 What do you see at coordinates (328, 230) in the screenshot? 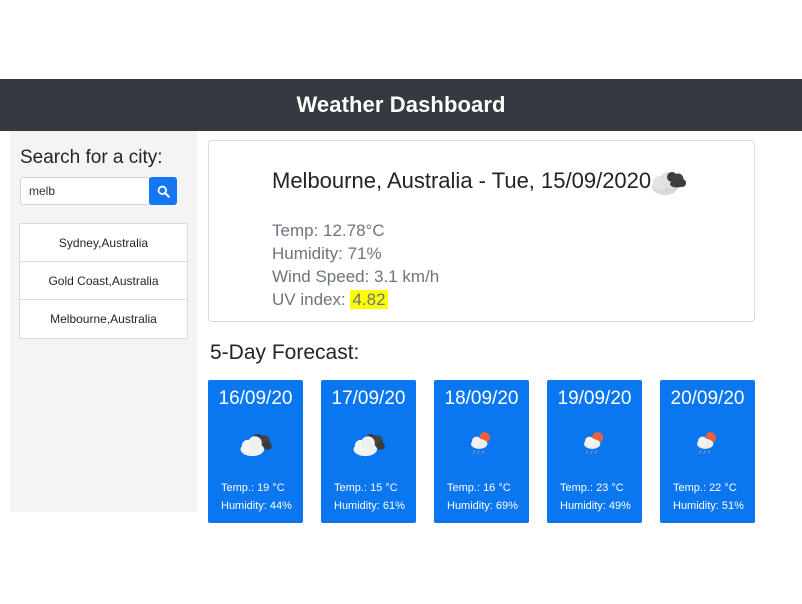
I see `current-temp: Temp: 12.78°C` at bounding box center [328, 230].